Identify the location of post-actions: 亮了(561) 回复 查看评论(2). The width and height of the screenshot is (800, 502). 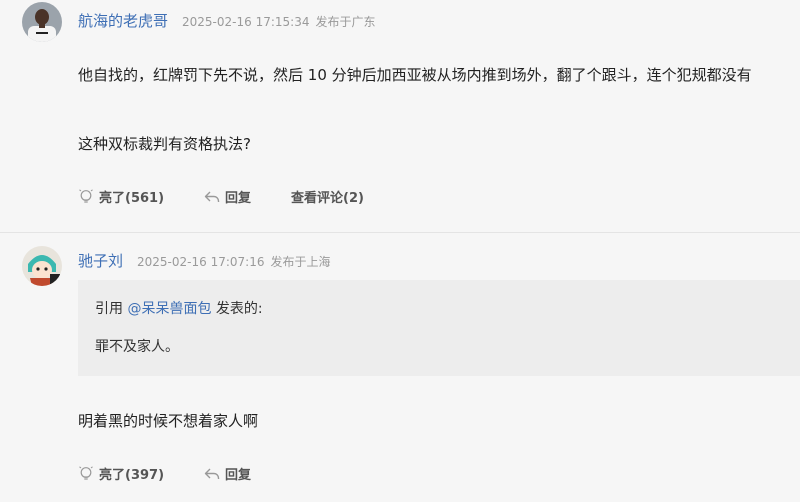
(241, 196).